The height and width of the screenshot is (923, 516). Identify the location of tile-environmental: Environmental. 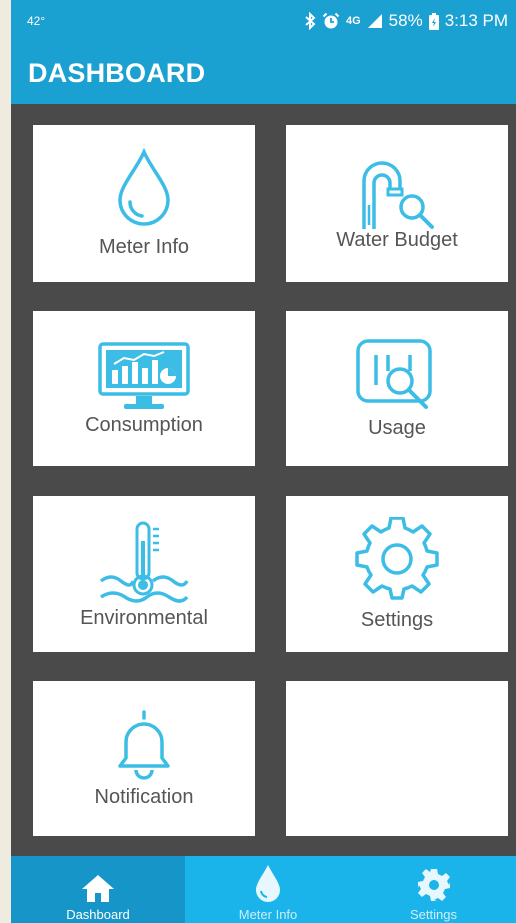
(144, 574).